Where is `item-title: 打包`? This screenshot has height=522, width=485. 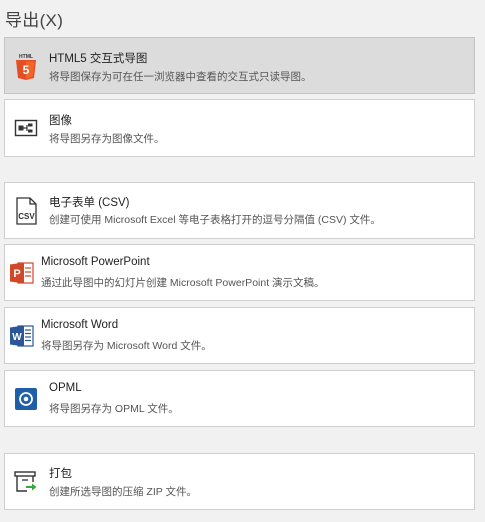
item-title: 打包 is located at coordinates (60, 474).